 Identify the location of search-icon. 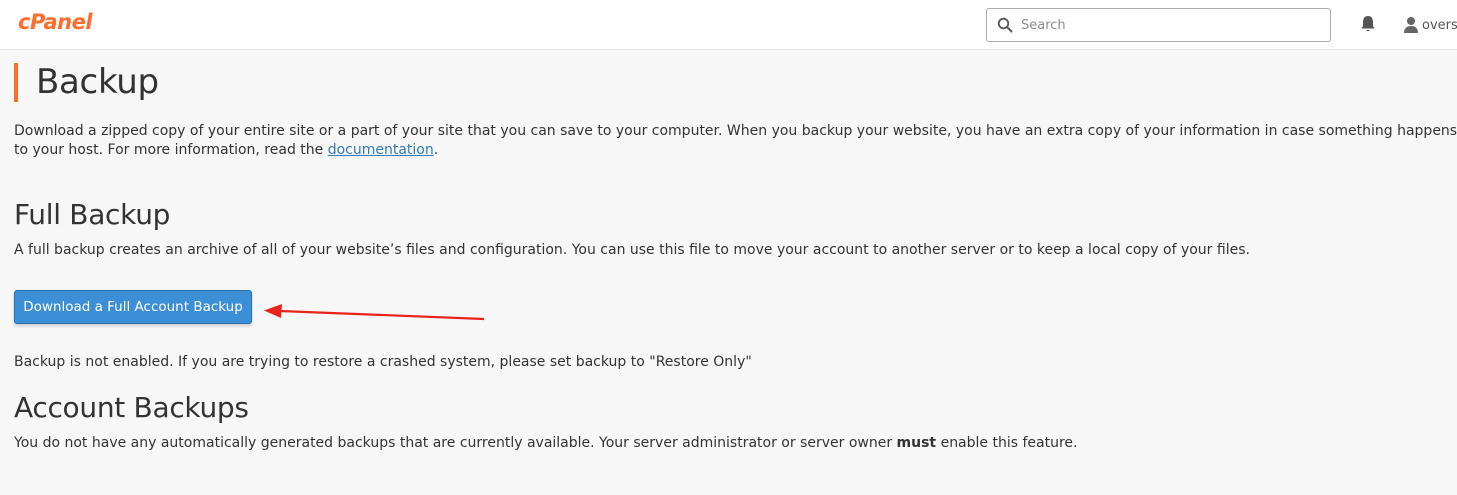
(1005, 25).